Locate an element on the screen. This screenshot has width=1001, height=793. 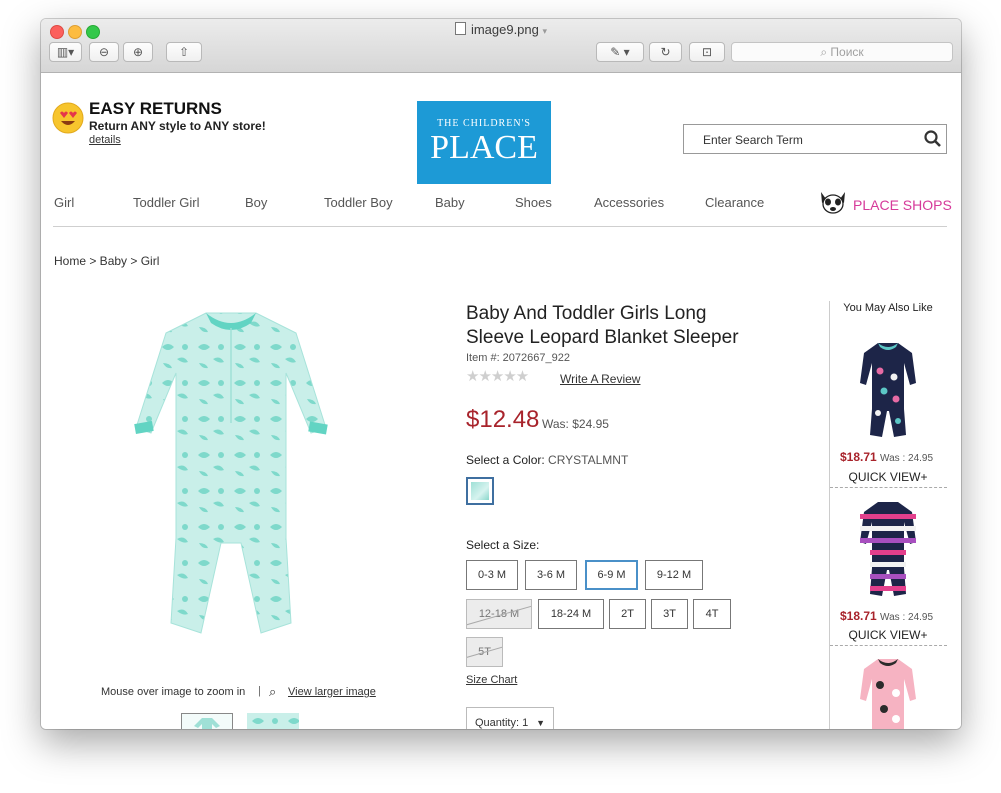
breadcrumb: Home > Baby > Girl is located at coordinates (106, 261).